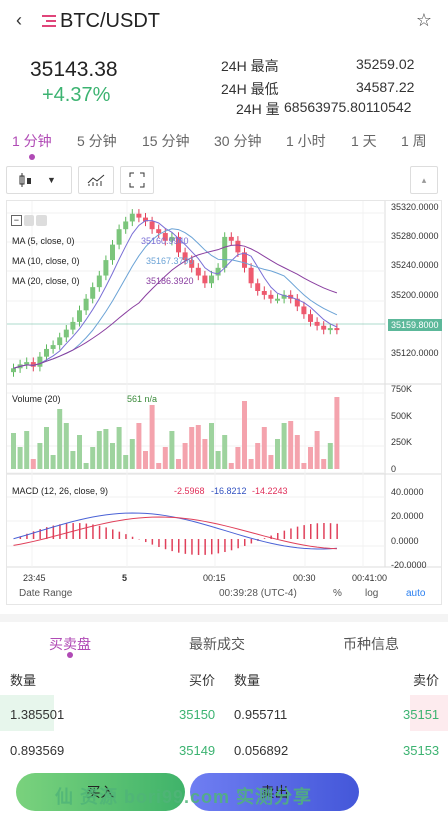 This screenshot has height=831, width=448. I want to click on main-pane-controls: −, so click(29, 221).